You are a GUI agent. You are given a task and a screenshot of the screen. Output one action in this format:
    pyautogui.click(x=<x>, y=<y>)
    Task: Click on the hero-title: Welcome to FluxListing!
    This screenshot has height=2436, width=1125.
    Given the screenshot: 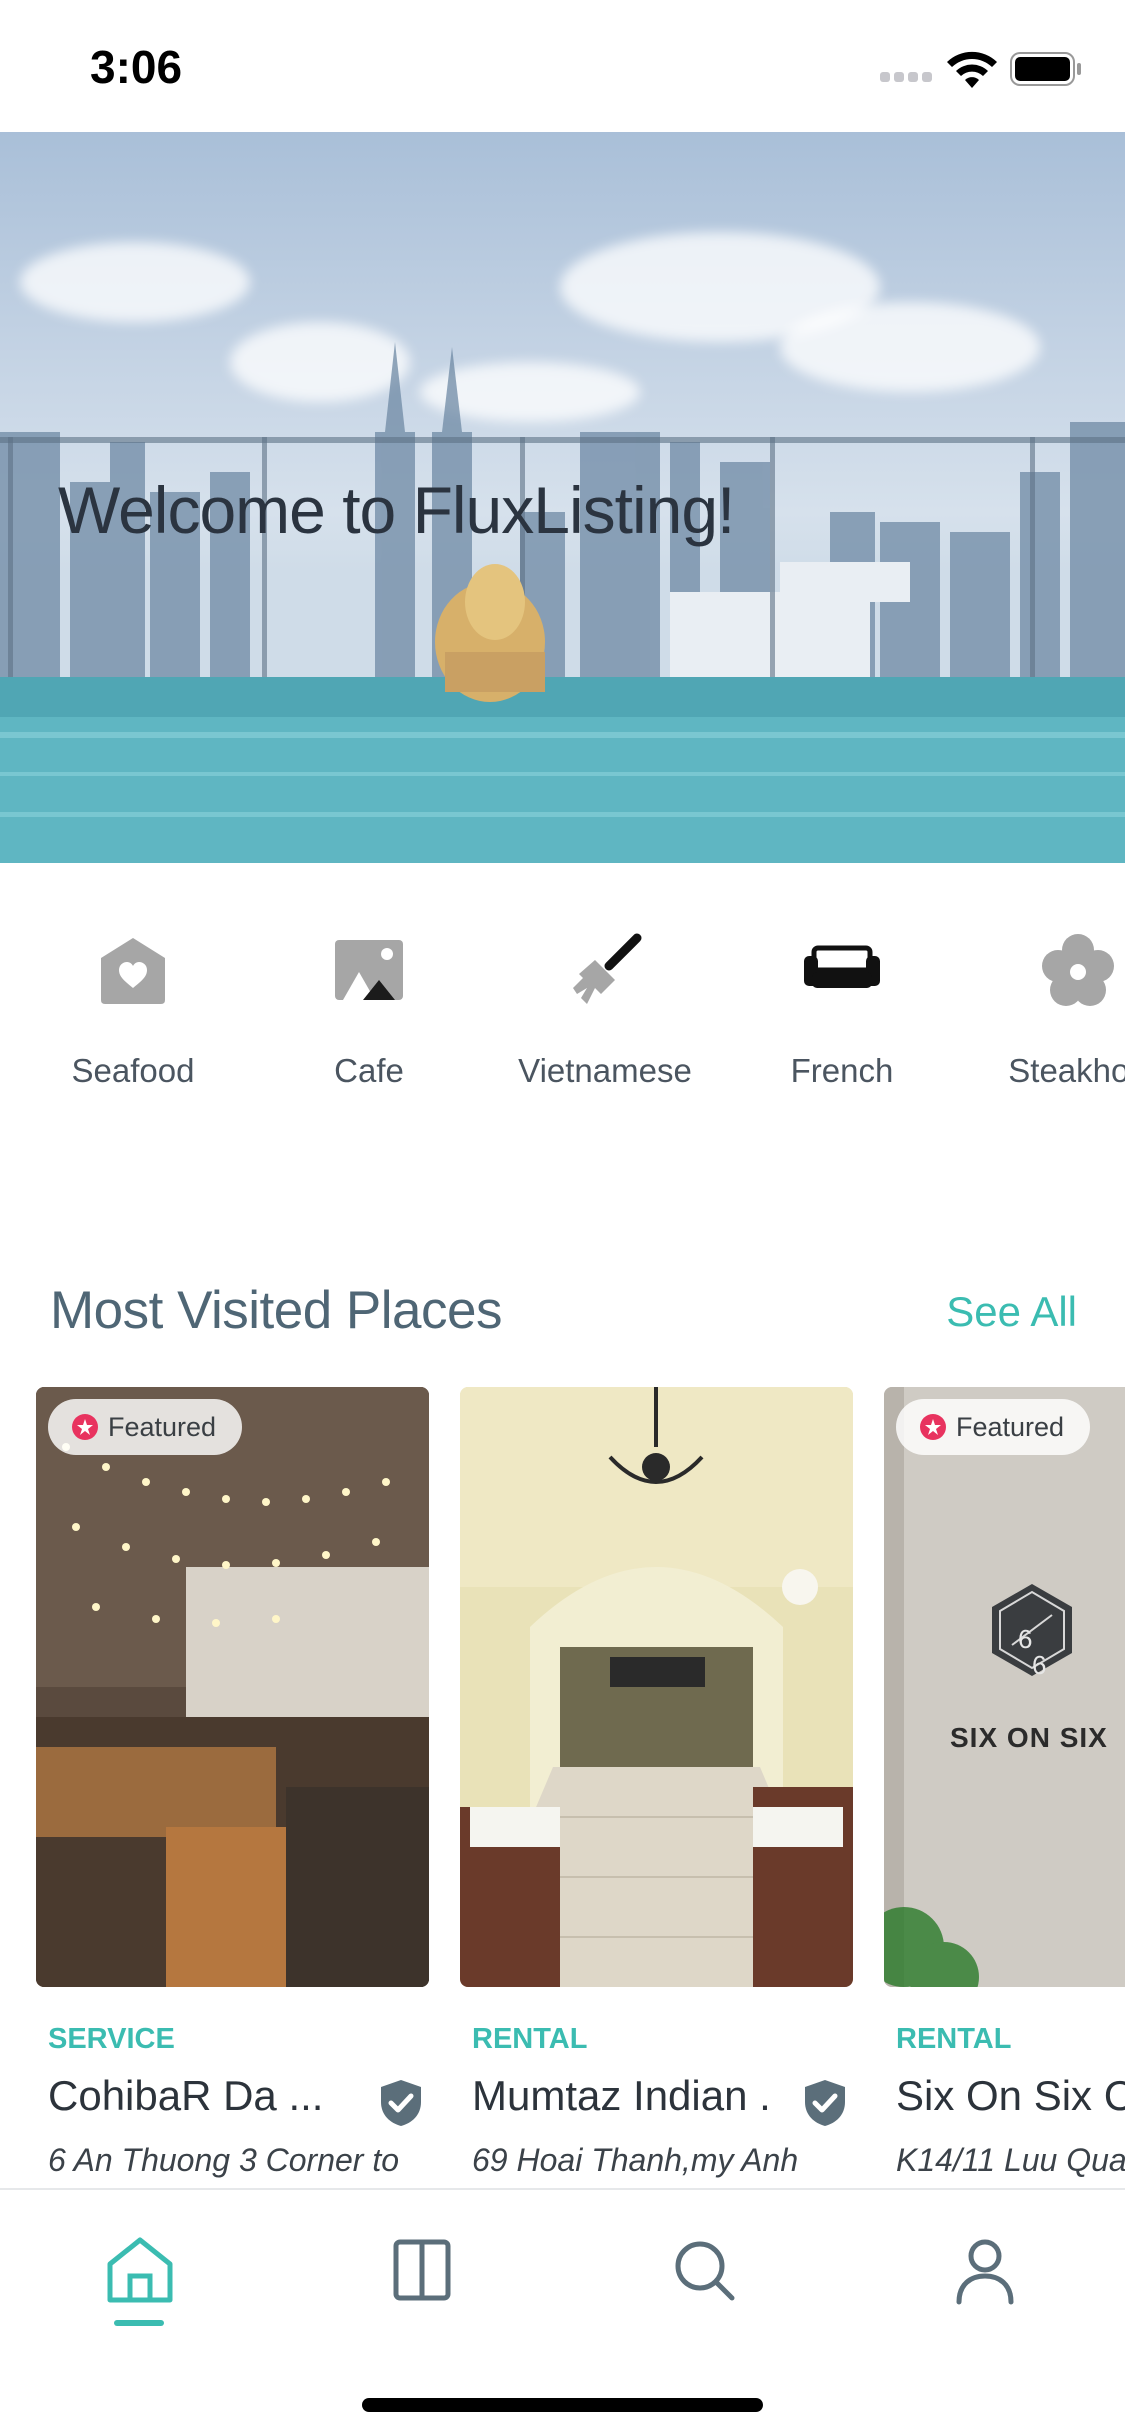 What is the action you would take?
    pyautogui.click(x=396, y=510)
    